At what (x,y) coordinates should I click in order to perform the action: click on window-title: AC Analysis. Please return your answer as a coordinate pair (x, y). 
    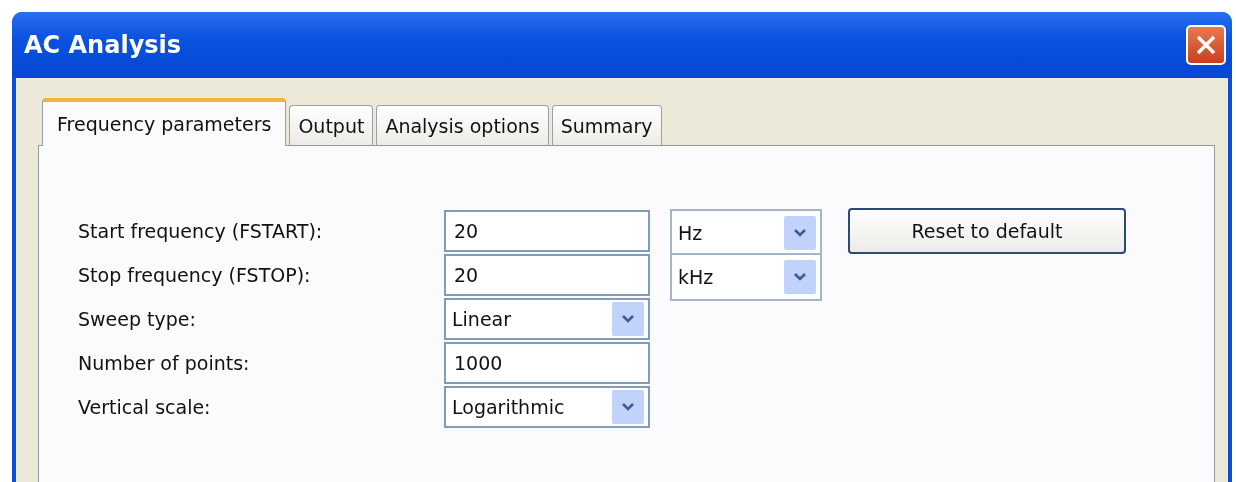
    Looking at the image, I should click on (103, 45).